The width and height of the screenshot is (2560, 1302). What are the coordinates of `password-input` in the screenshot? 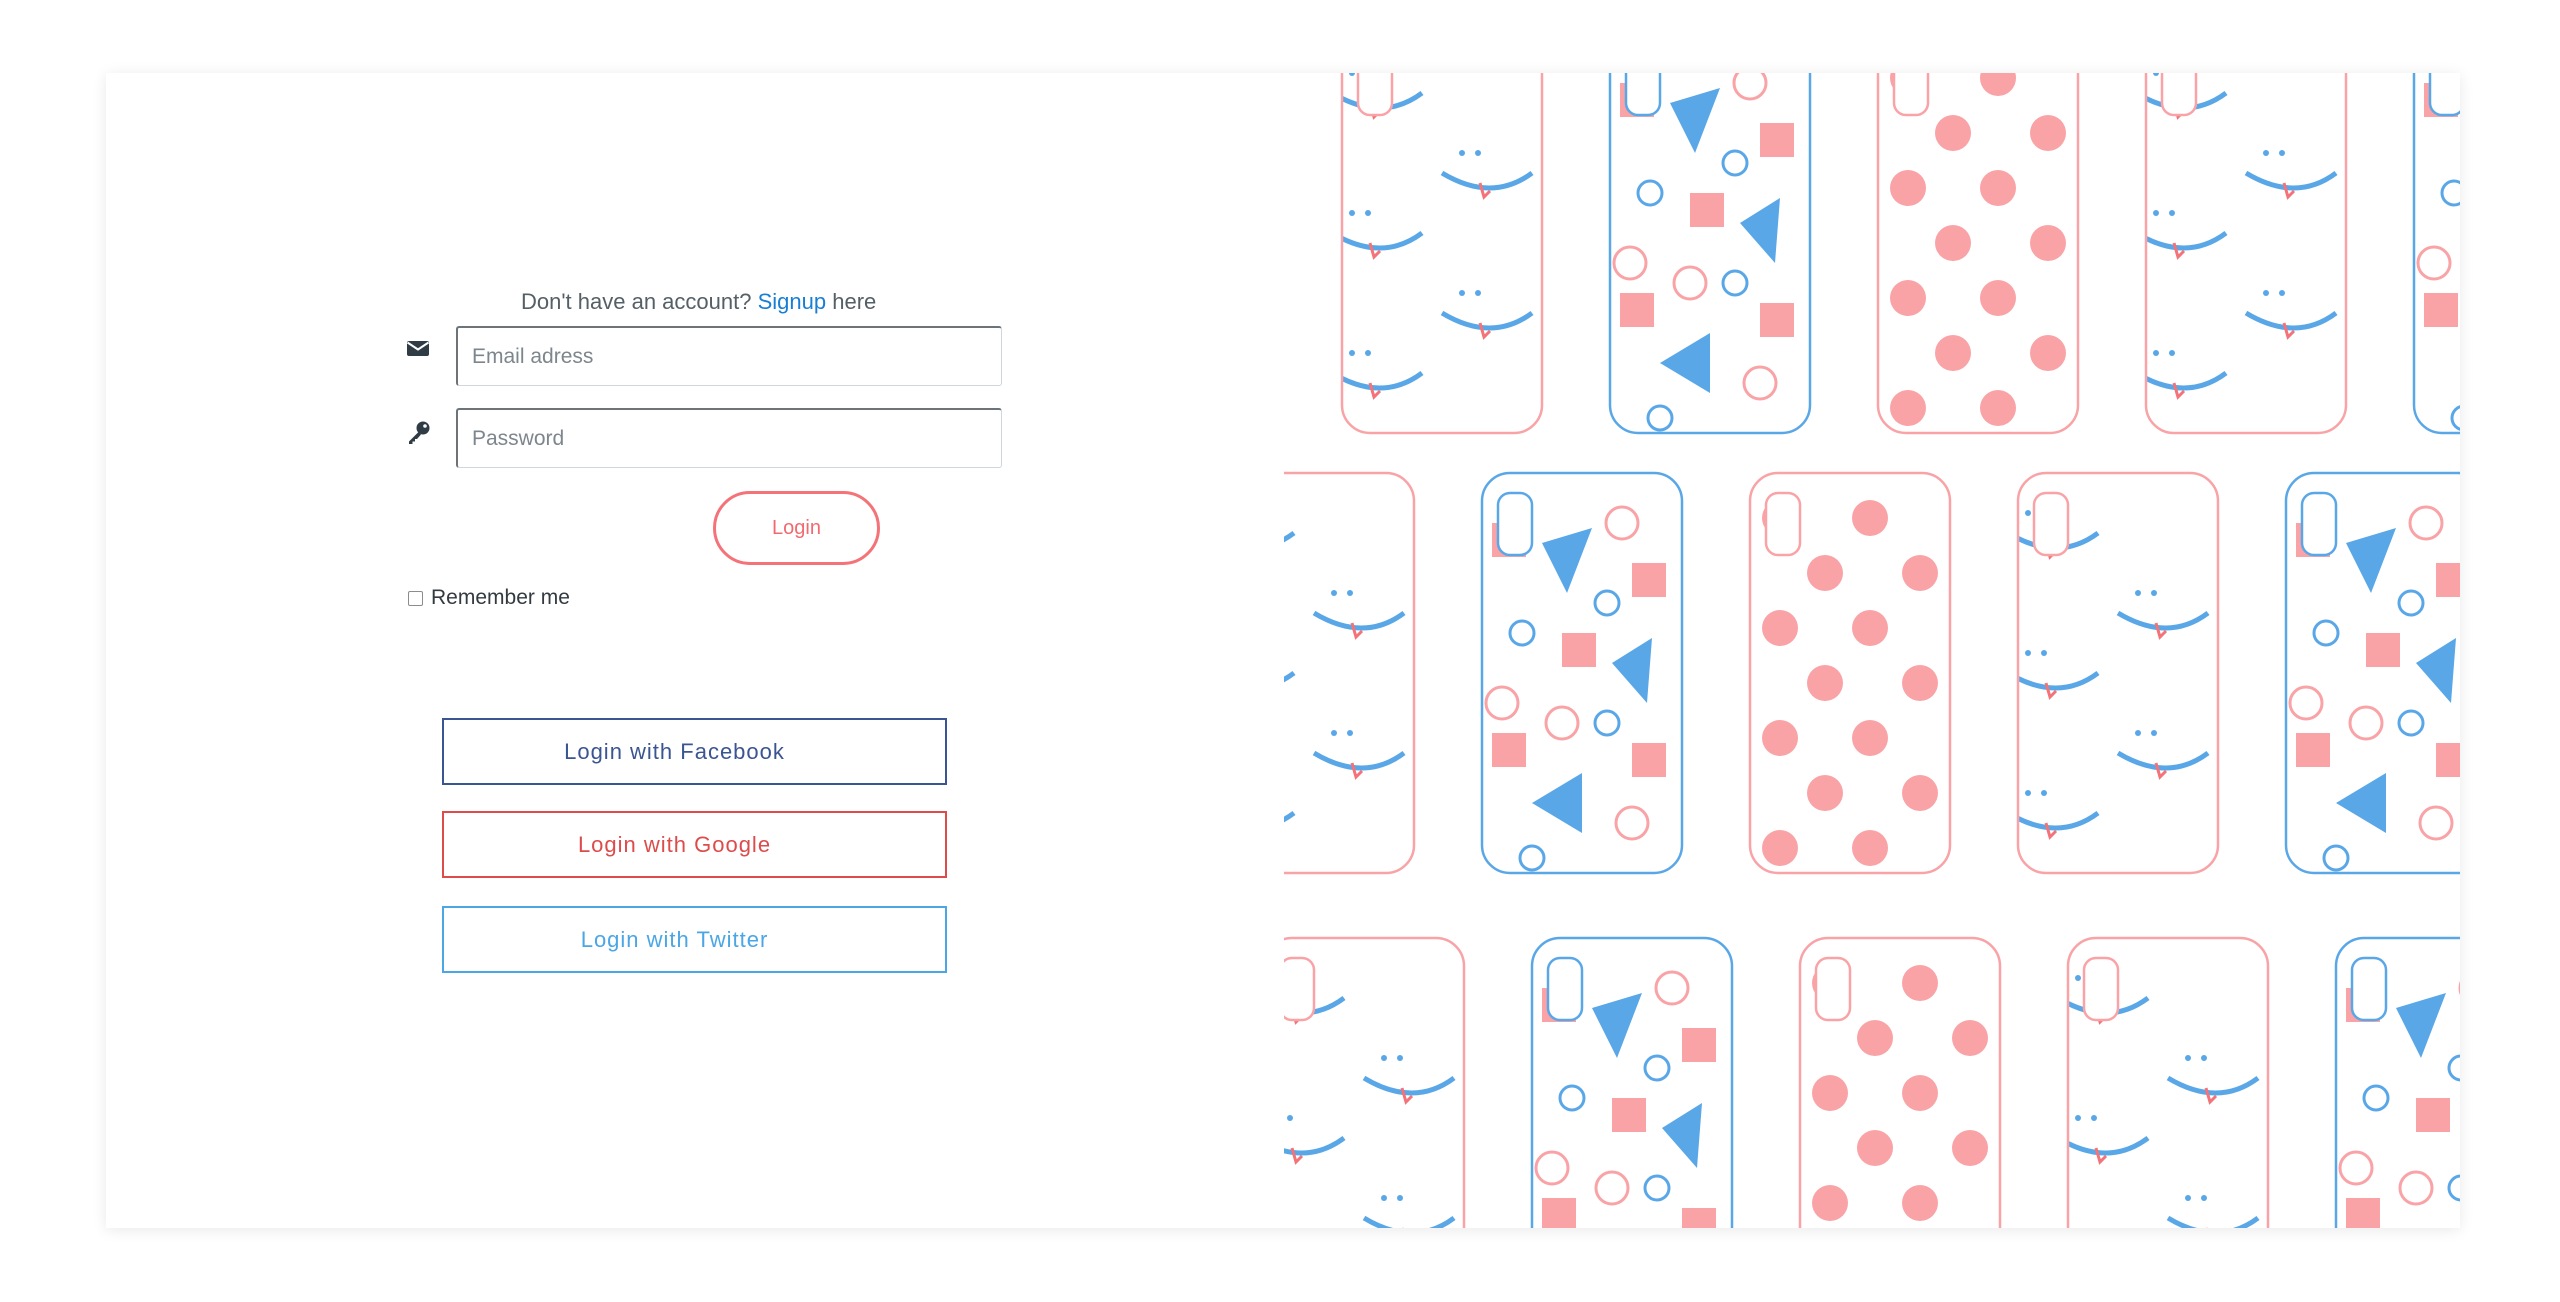 It's located at (729, 438).